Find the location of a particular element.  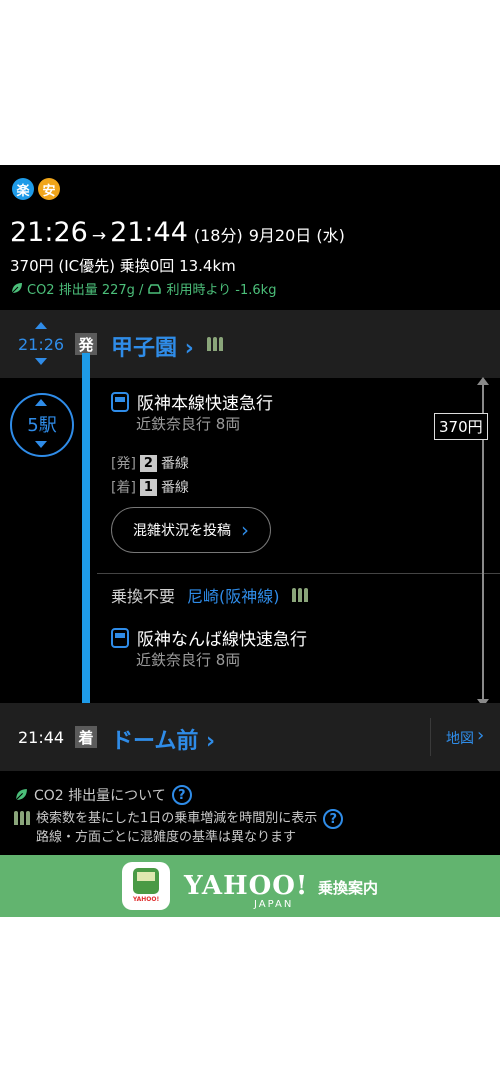

platform-arrive: [着] 1 番線 is located at coordinates (150, 487).